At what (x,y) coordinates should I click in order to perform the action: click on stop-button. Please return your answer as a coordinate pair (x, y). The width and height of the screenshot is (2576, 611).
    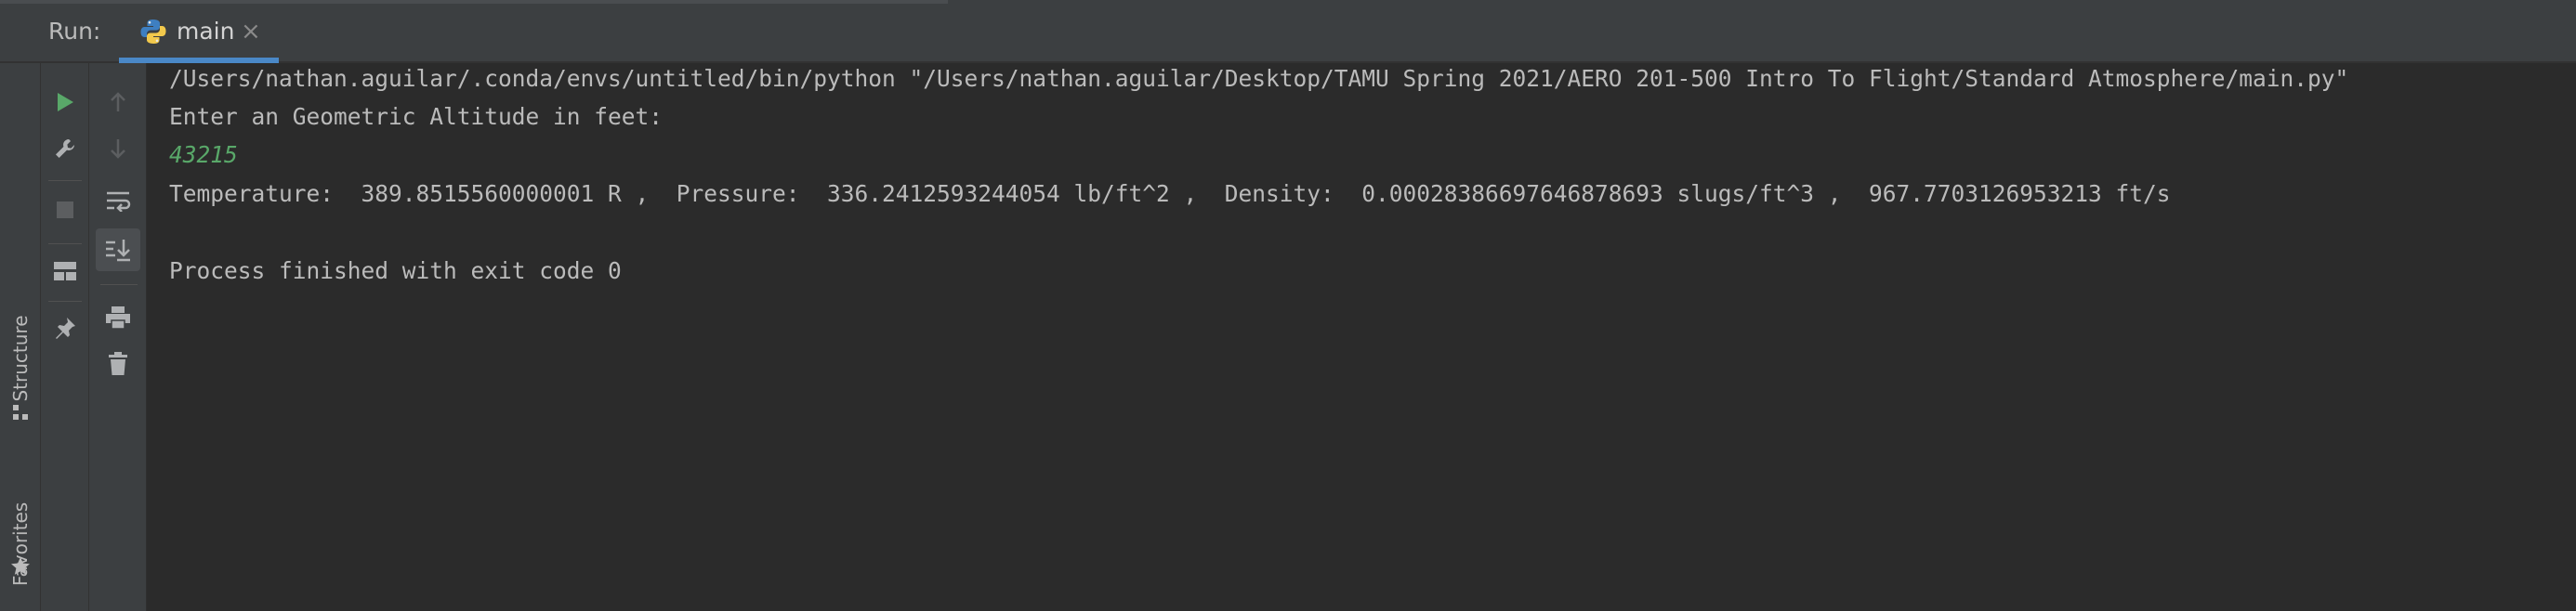
    Looking at the image, I should click on (65, 209).